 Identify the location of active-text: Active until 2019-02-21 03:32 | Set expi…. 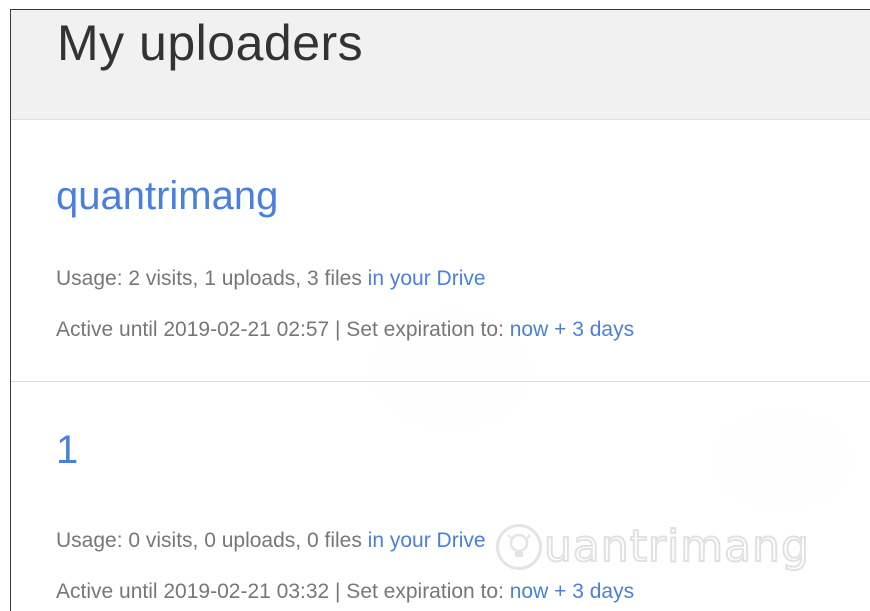
(283, 591).